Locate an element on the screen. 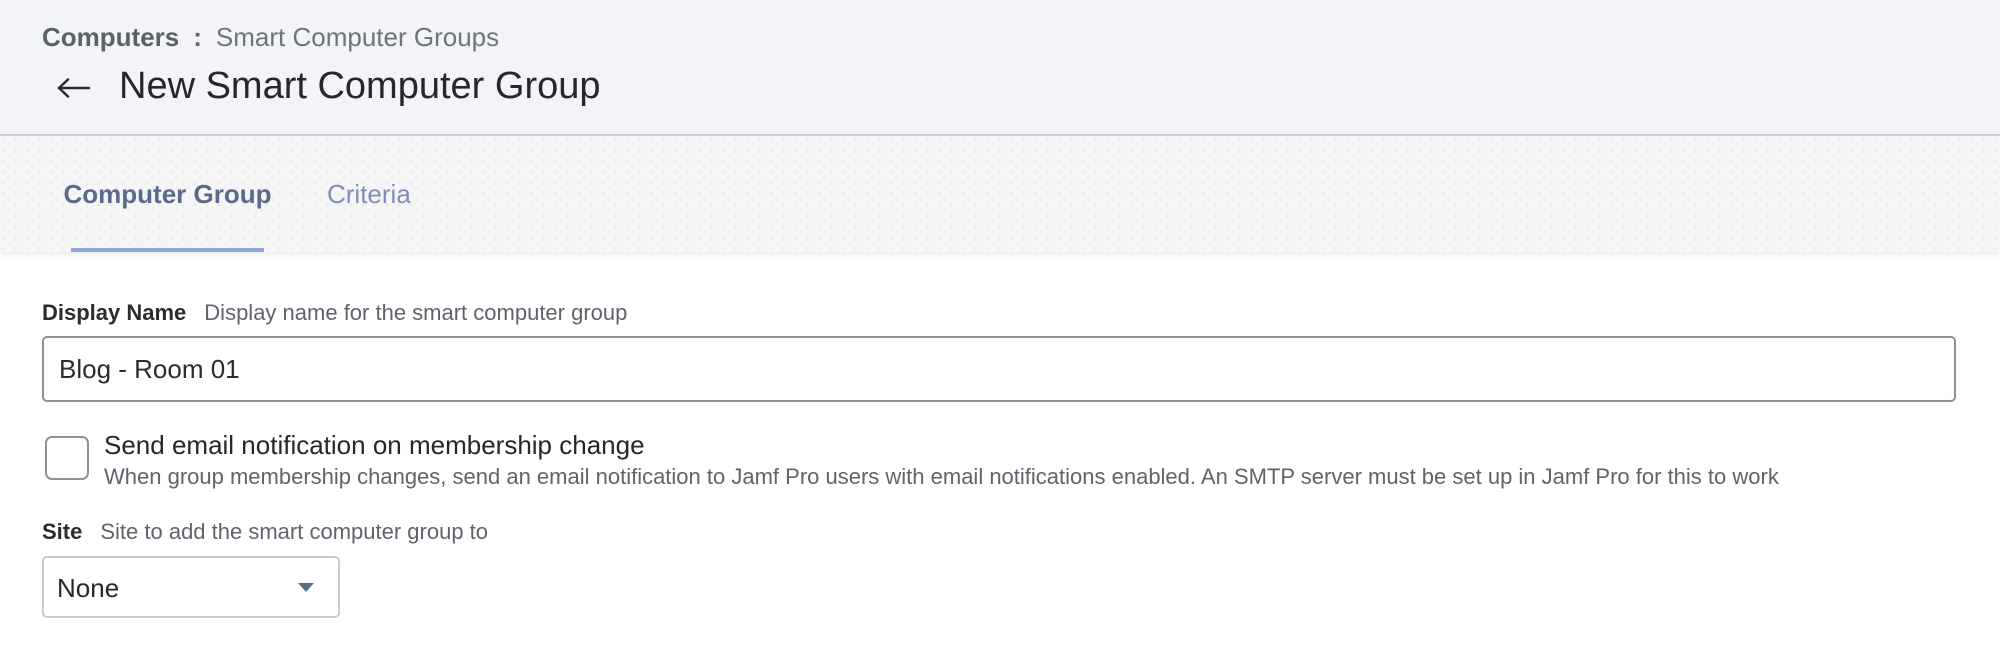 The image size is (2000, 664). email-notification-checkbox is located at coordinates (67, 458).